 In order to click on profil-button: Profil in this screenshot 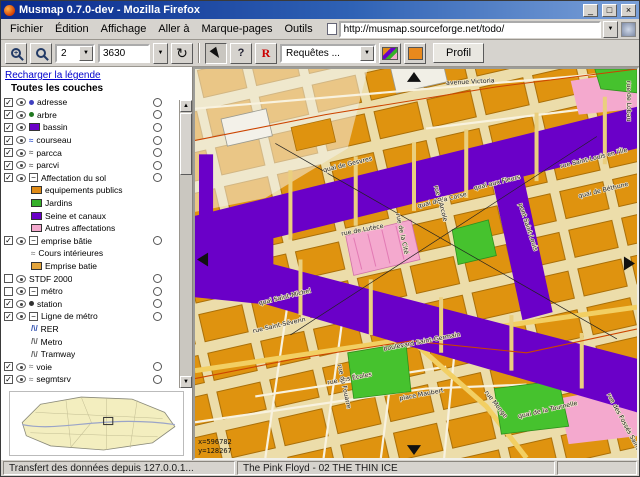, I will do `click(459, 53)`.